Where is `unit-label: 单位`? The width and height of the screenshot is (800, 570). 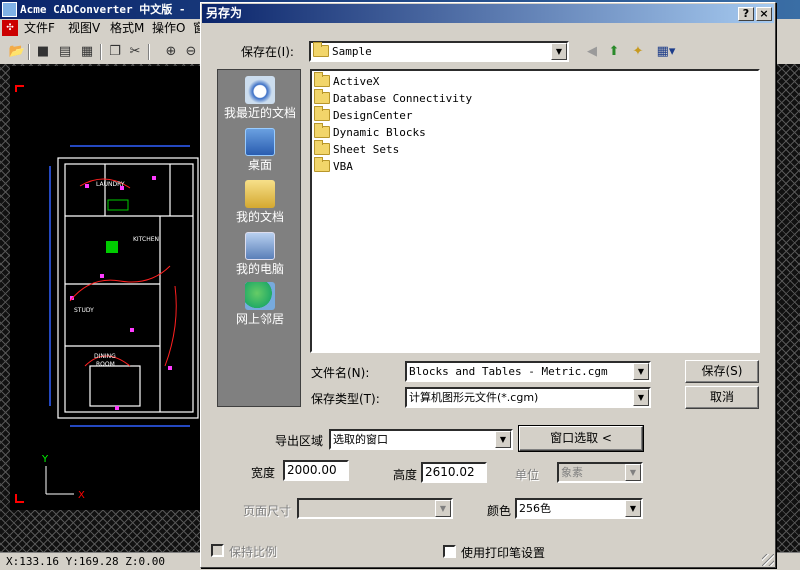 unit-label: 单位 is located at coordinates (527, 475).